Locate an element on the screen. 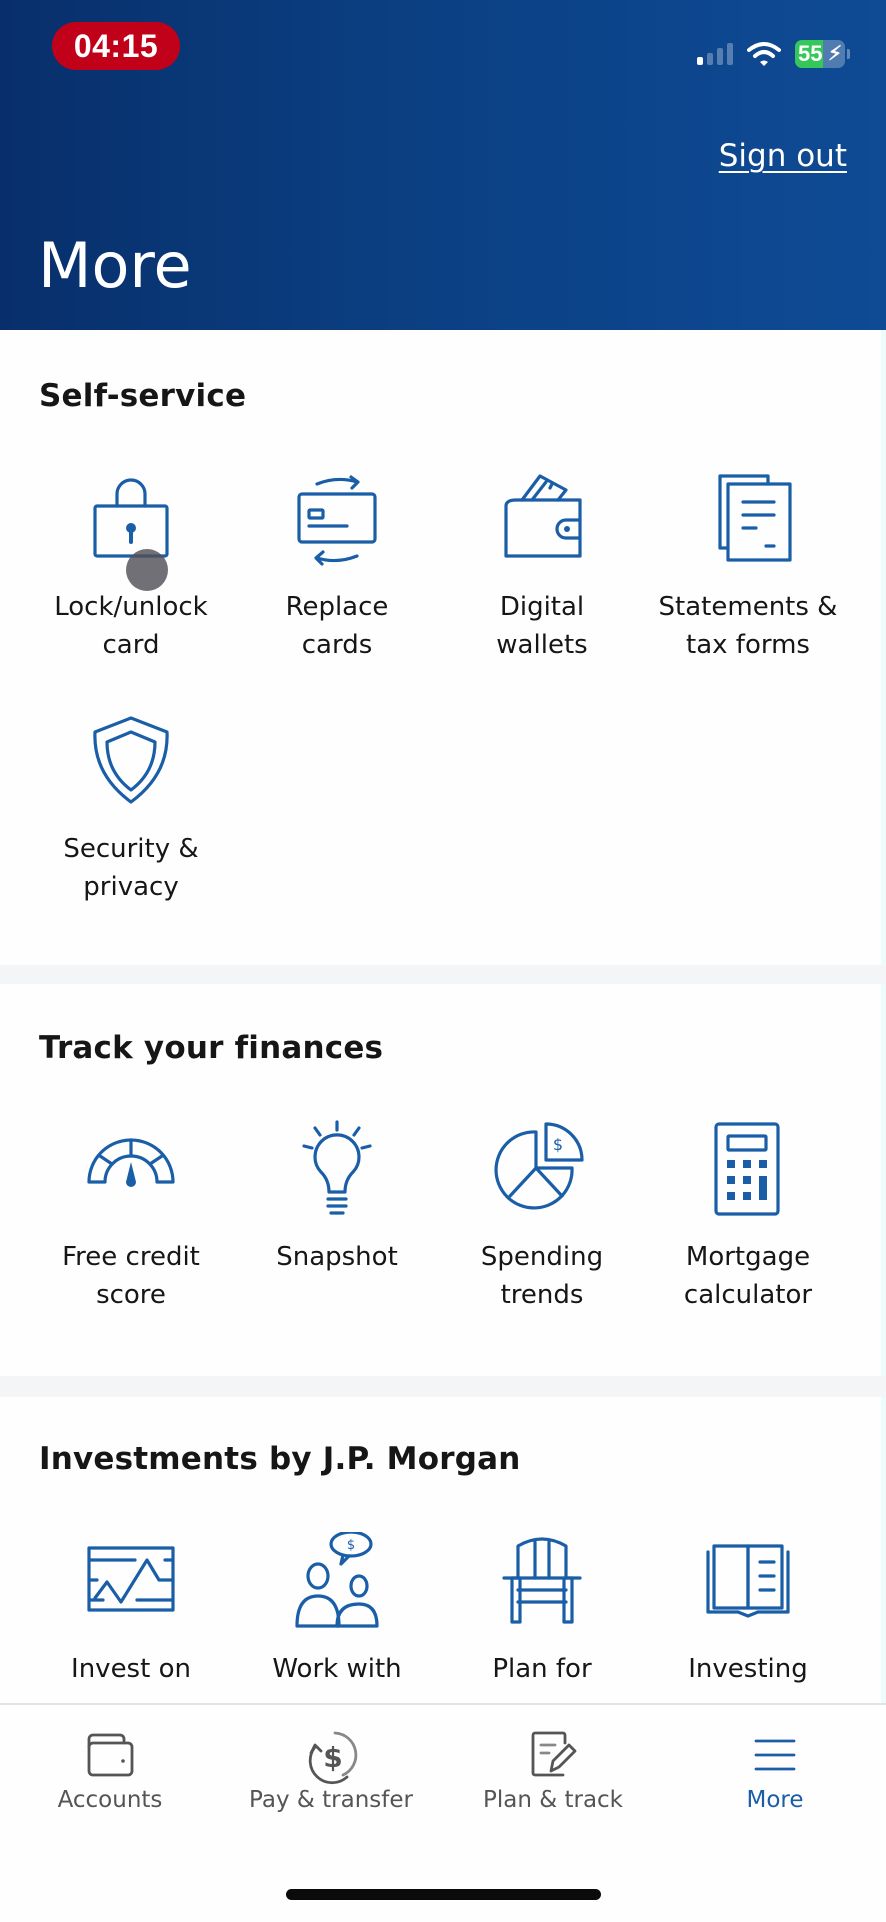 The width and height of the screenshot is (886, 1922). replace-card-icon is located at coordinates (337, 520).